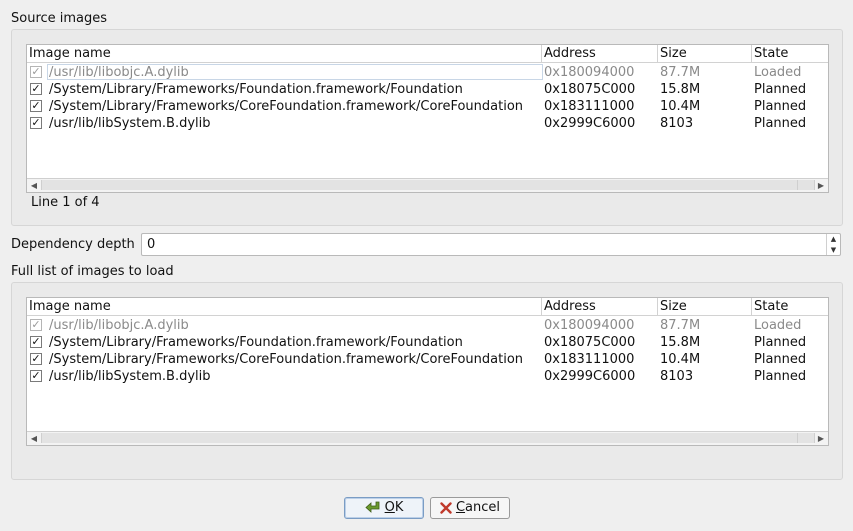  I want to click on dependency-depth-value: 0, so click(151, 244).